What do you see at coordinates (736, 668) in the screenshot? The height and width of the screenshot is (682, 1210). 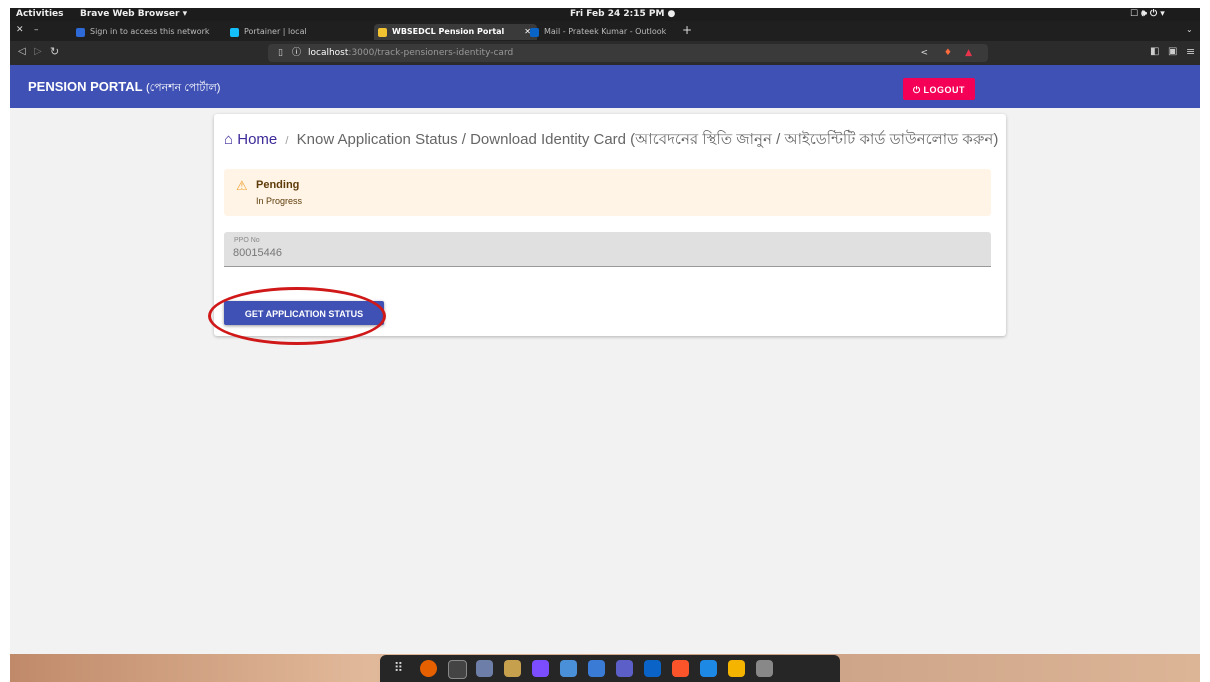 I see `folder-icon` at bounding box center [736, 668].